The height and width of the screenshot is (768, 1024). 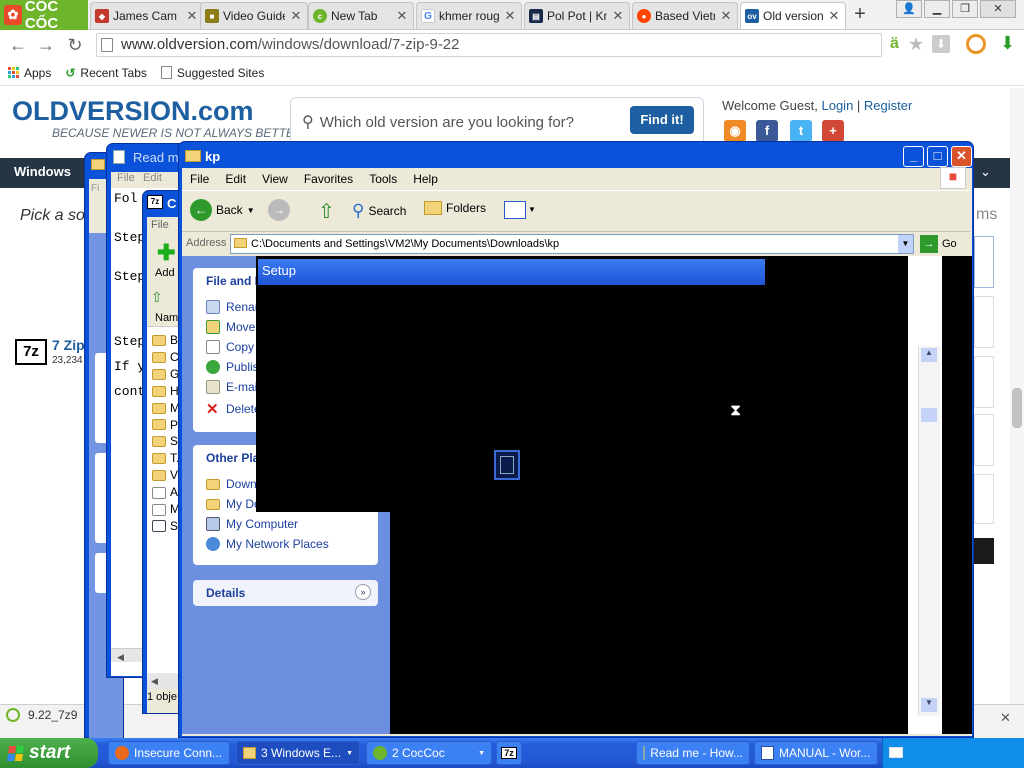 I want to click on profile-icon: 👤, so click(x=909, y=9).